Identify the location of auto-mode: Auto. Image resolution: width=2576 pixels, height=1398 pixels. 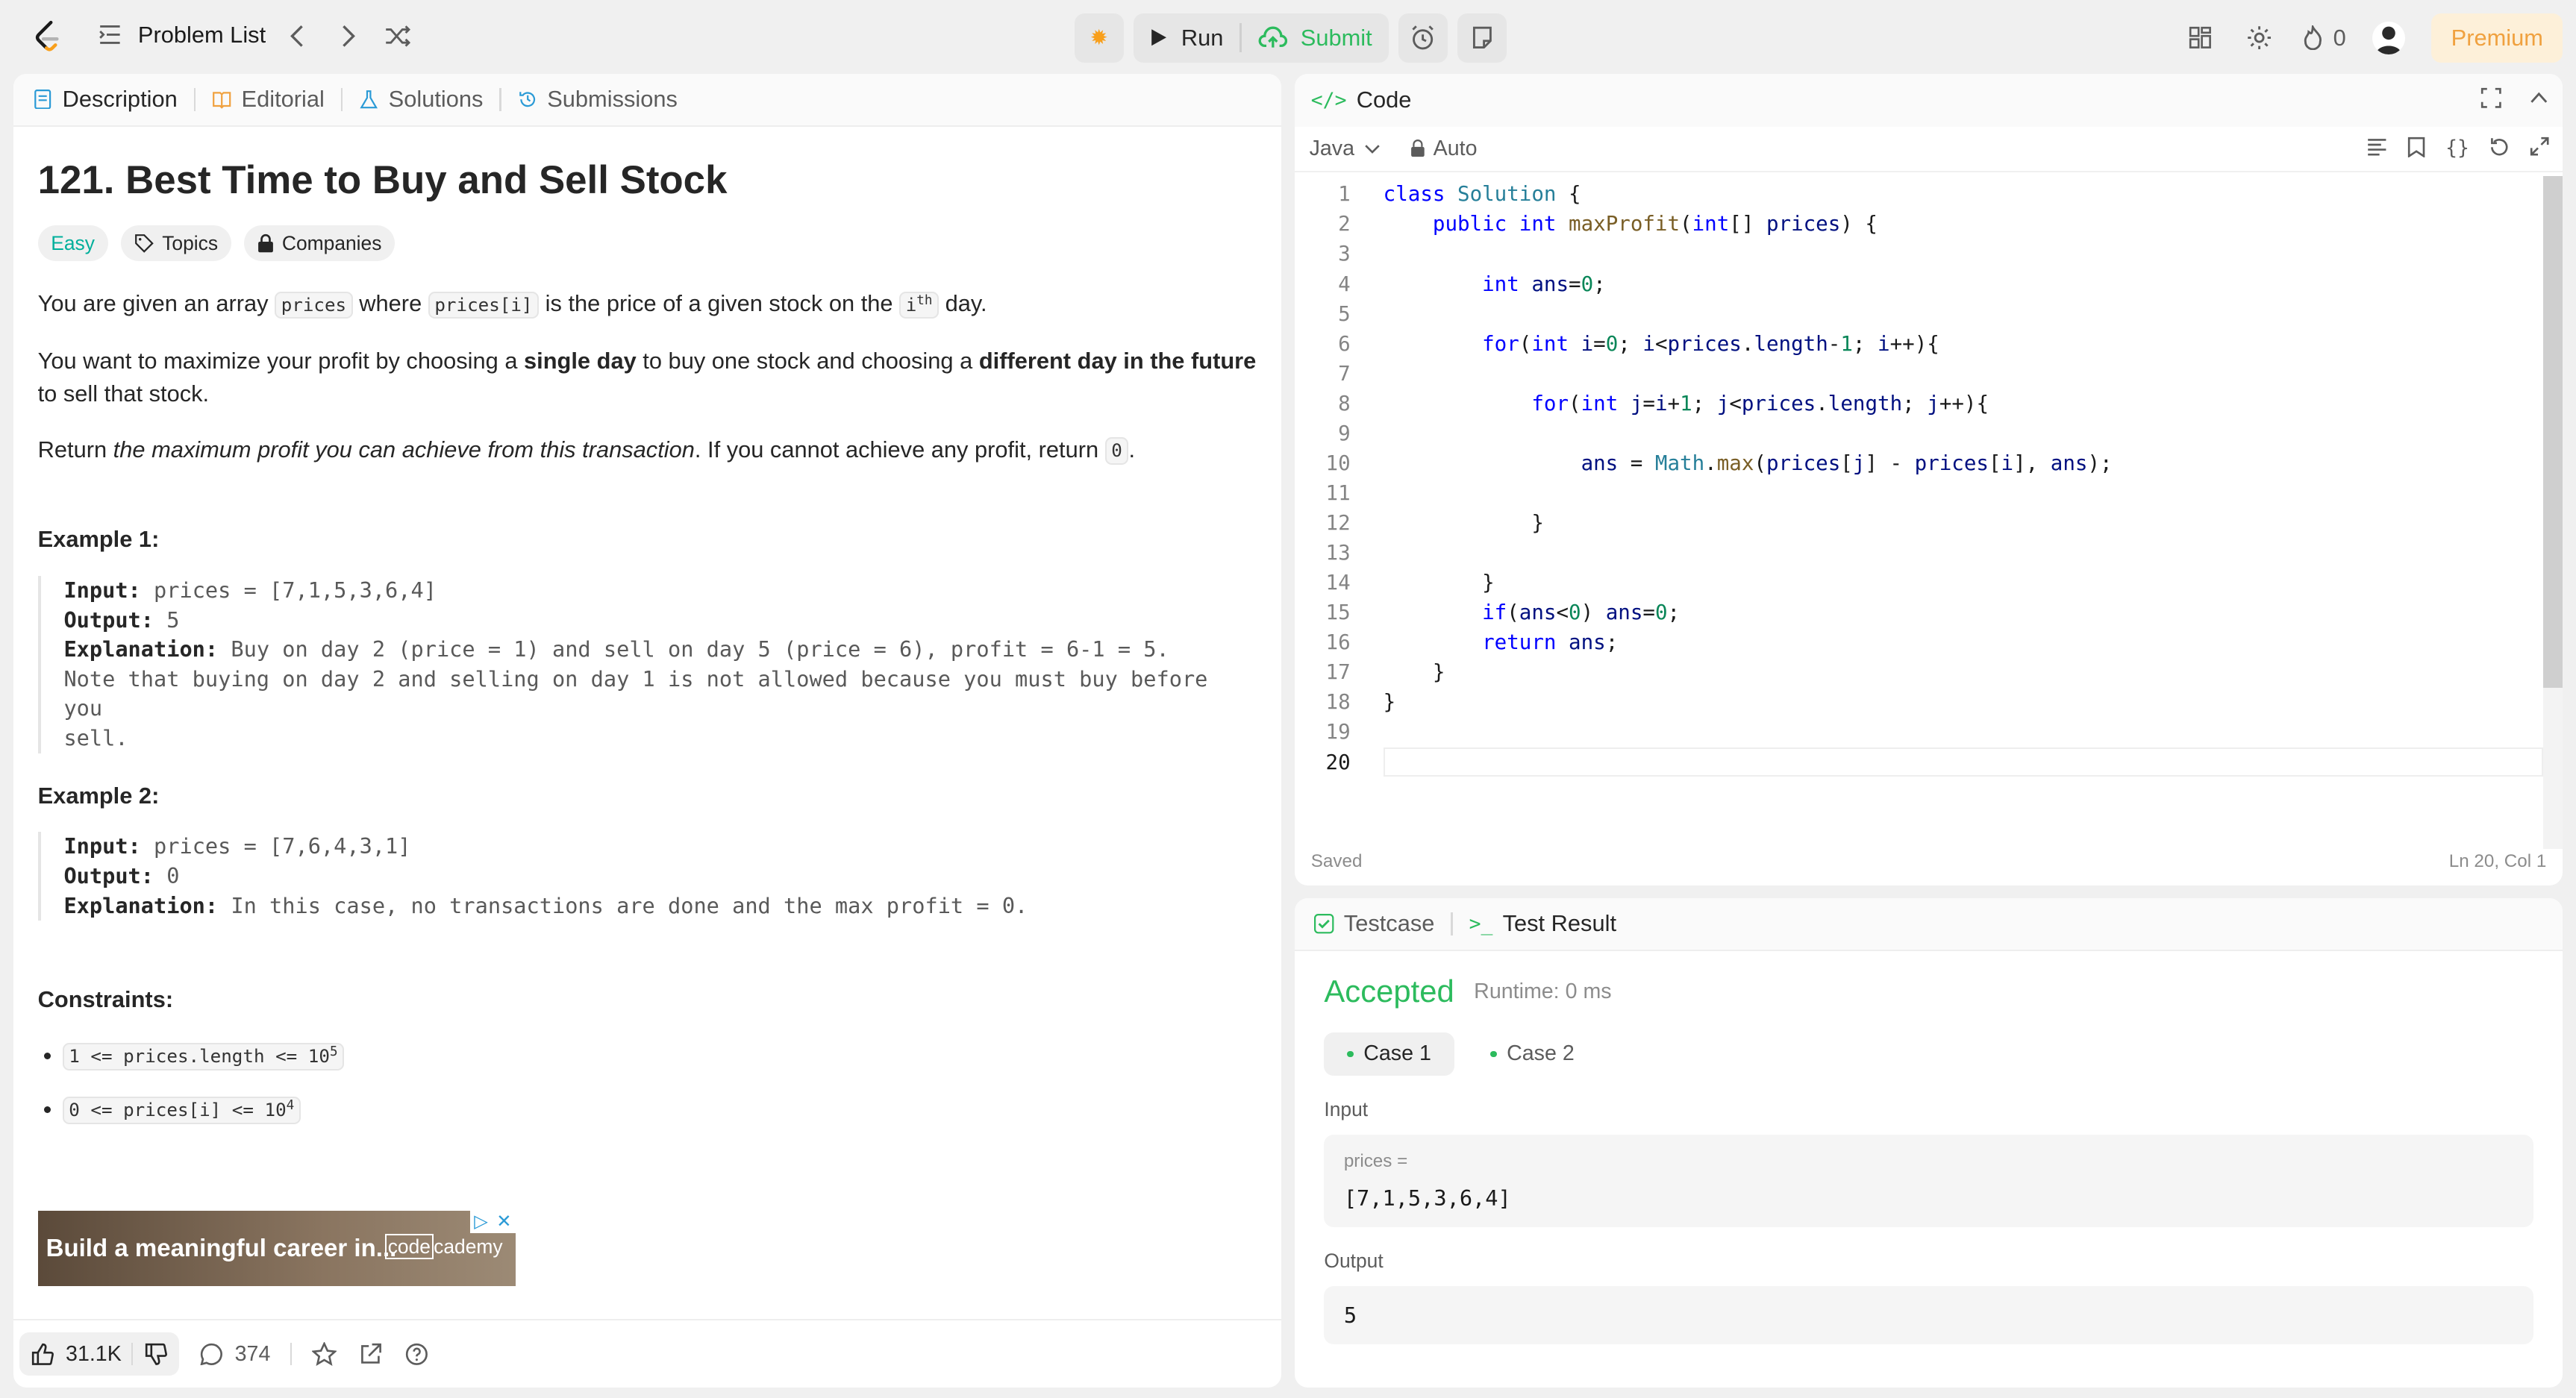
(1444, 149).